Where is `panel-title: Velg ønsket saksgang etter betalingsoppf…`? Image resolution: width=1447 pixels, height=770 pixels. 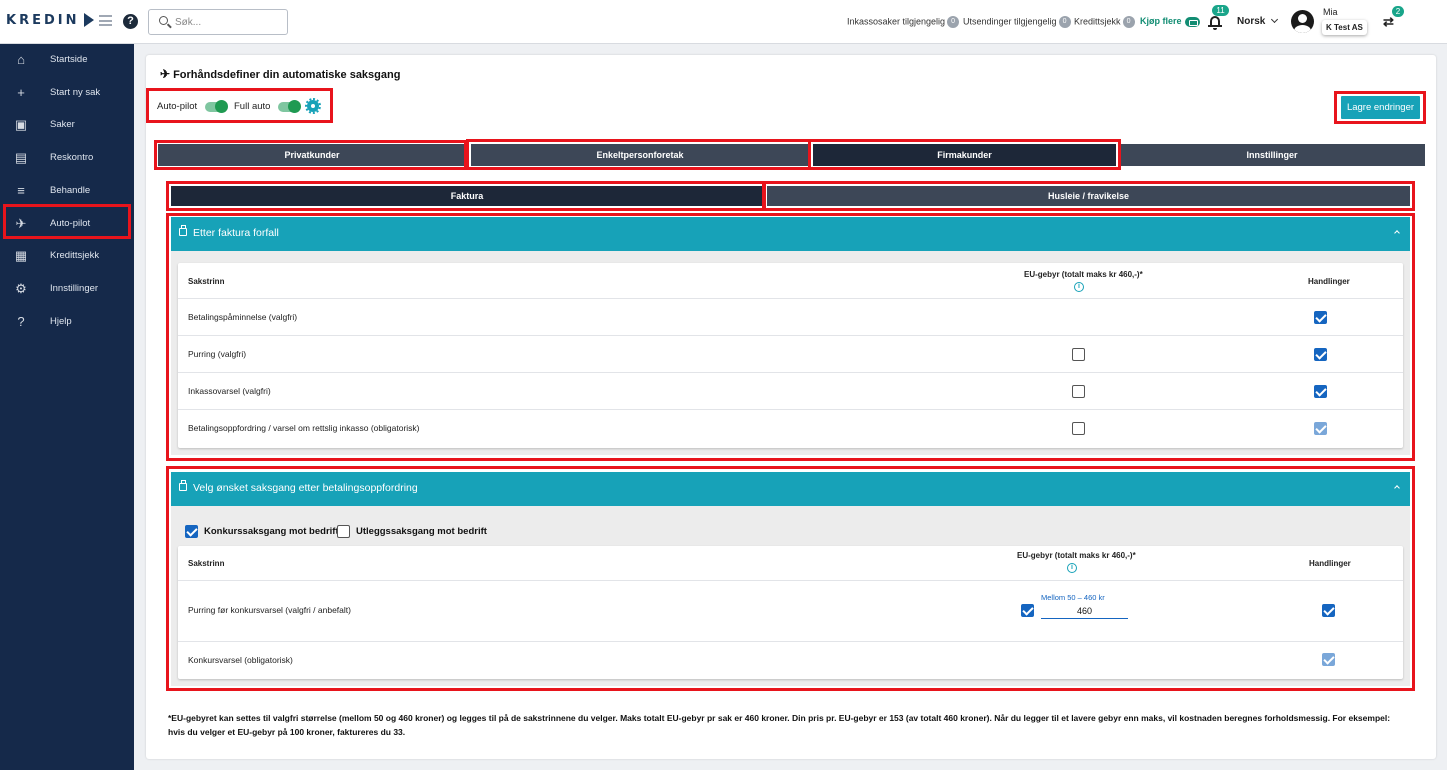 panel-title: Velg ønsket saksgang etter betalingsoppf… is located at coordinates (305, 488).